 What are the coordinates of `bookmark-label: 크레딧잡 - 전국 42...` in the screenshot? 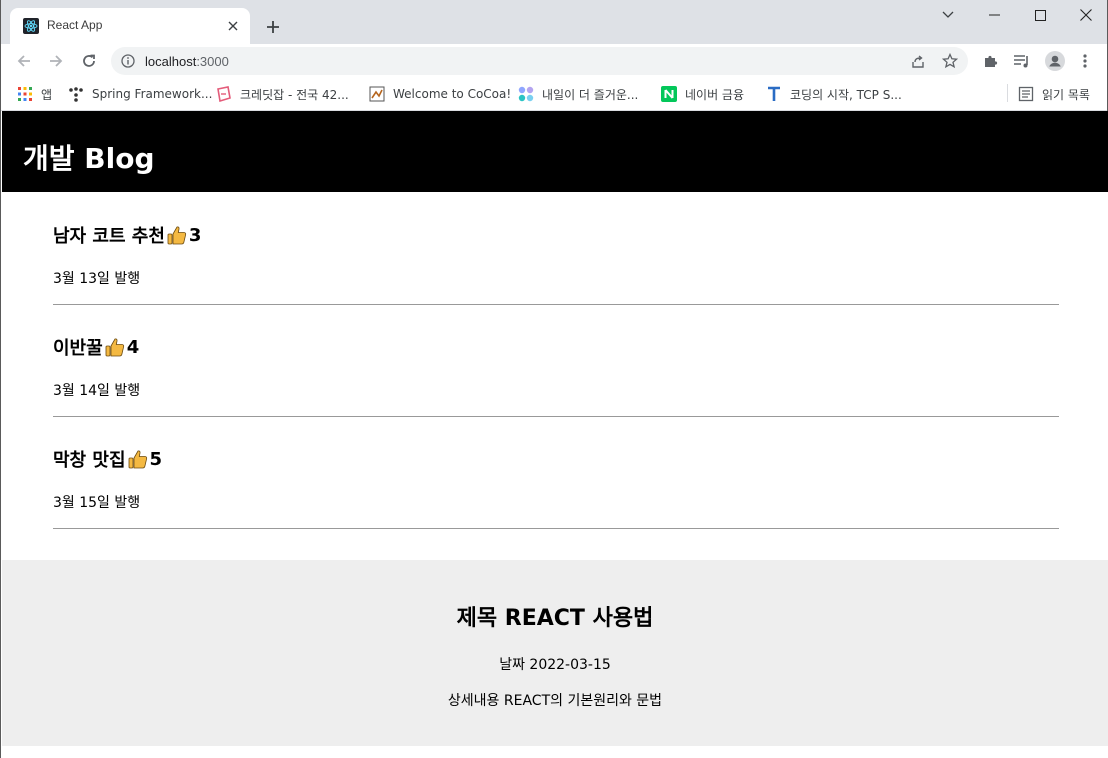 It's located at (294, 94).